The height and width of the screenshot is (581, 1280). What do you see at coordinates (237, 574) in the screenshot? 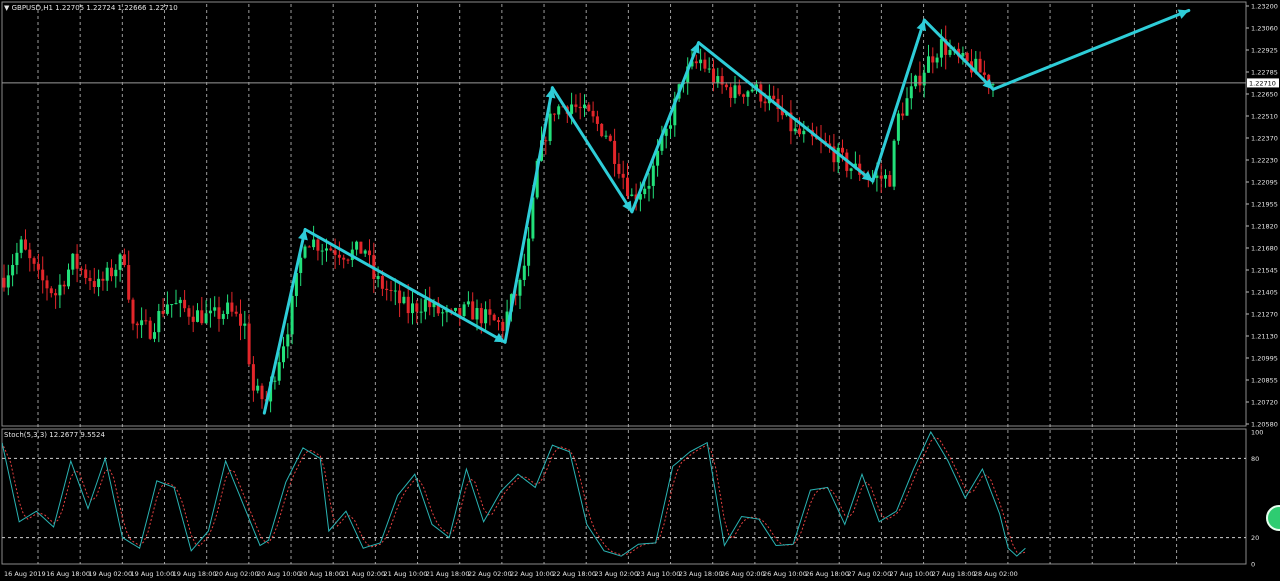
I see `time-axis-label: 20 Aug 02:00` at bounding box center [237, 574].